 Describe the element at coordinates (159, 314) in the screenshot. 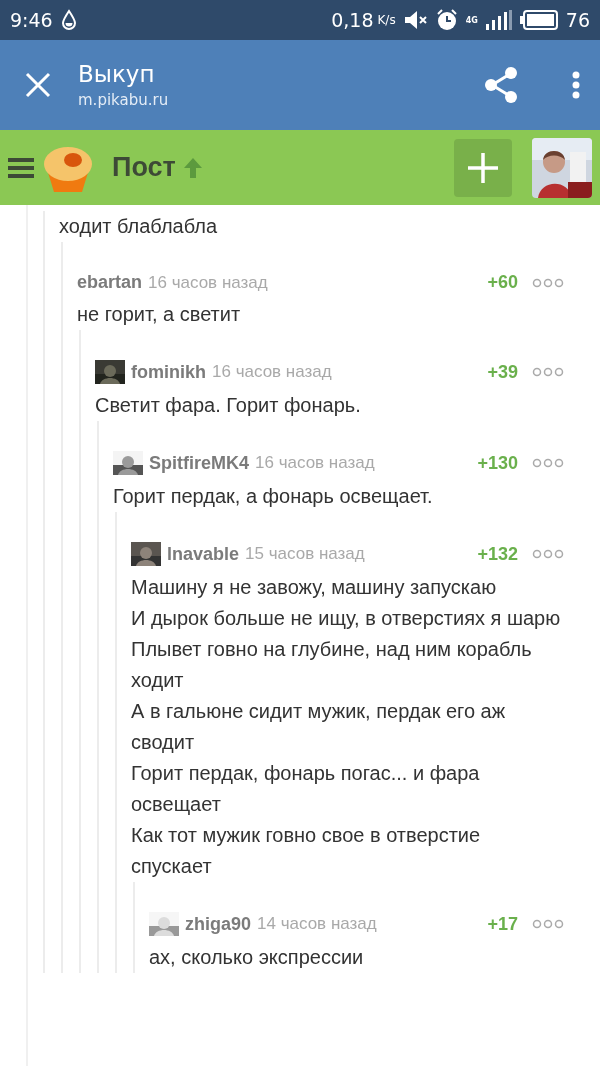

I see `comment-text: не горит, а светит` at that location.